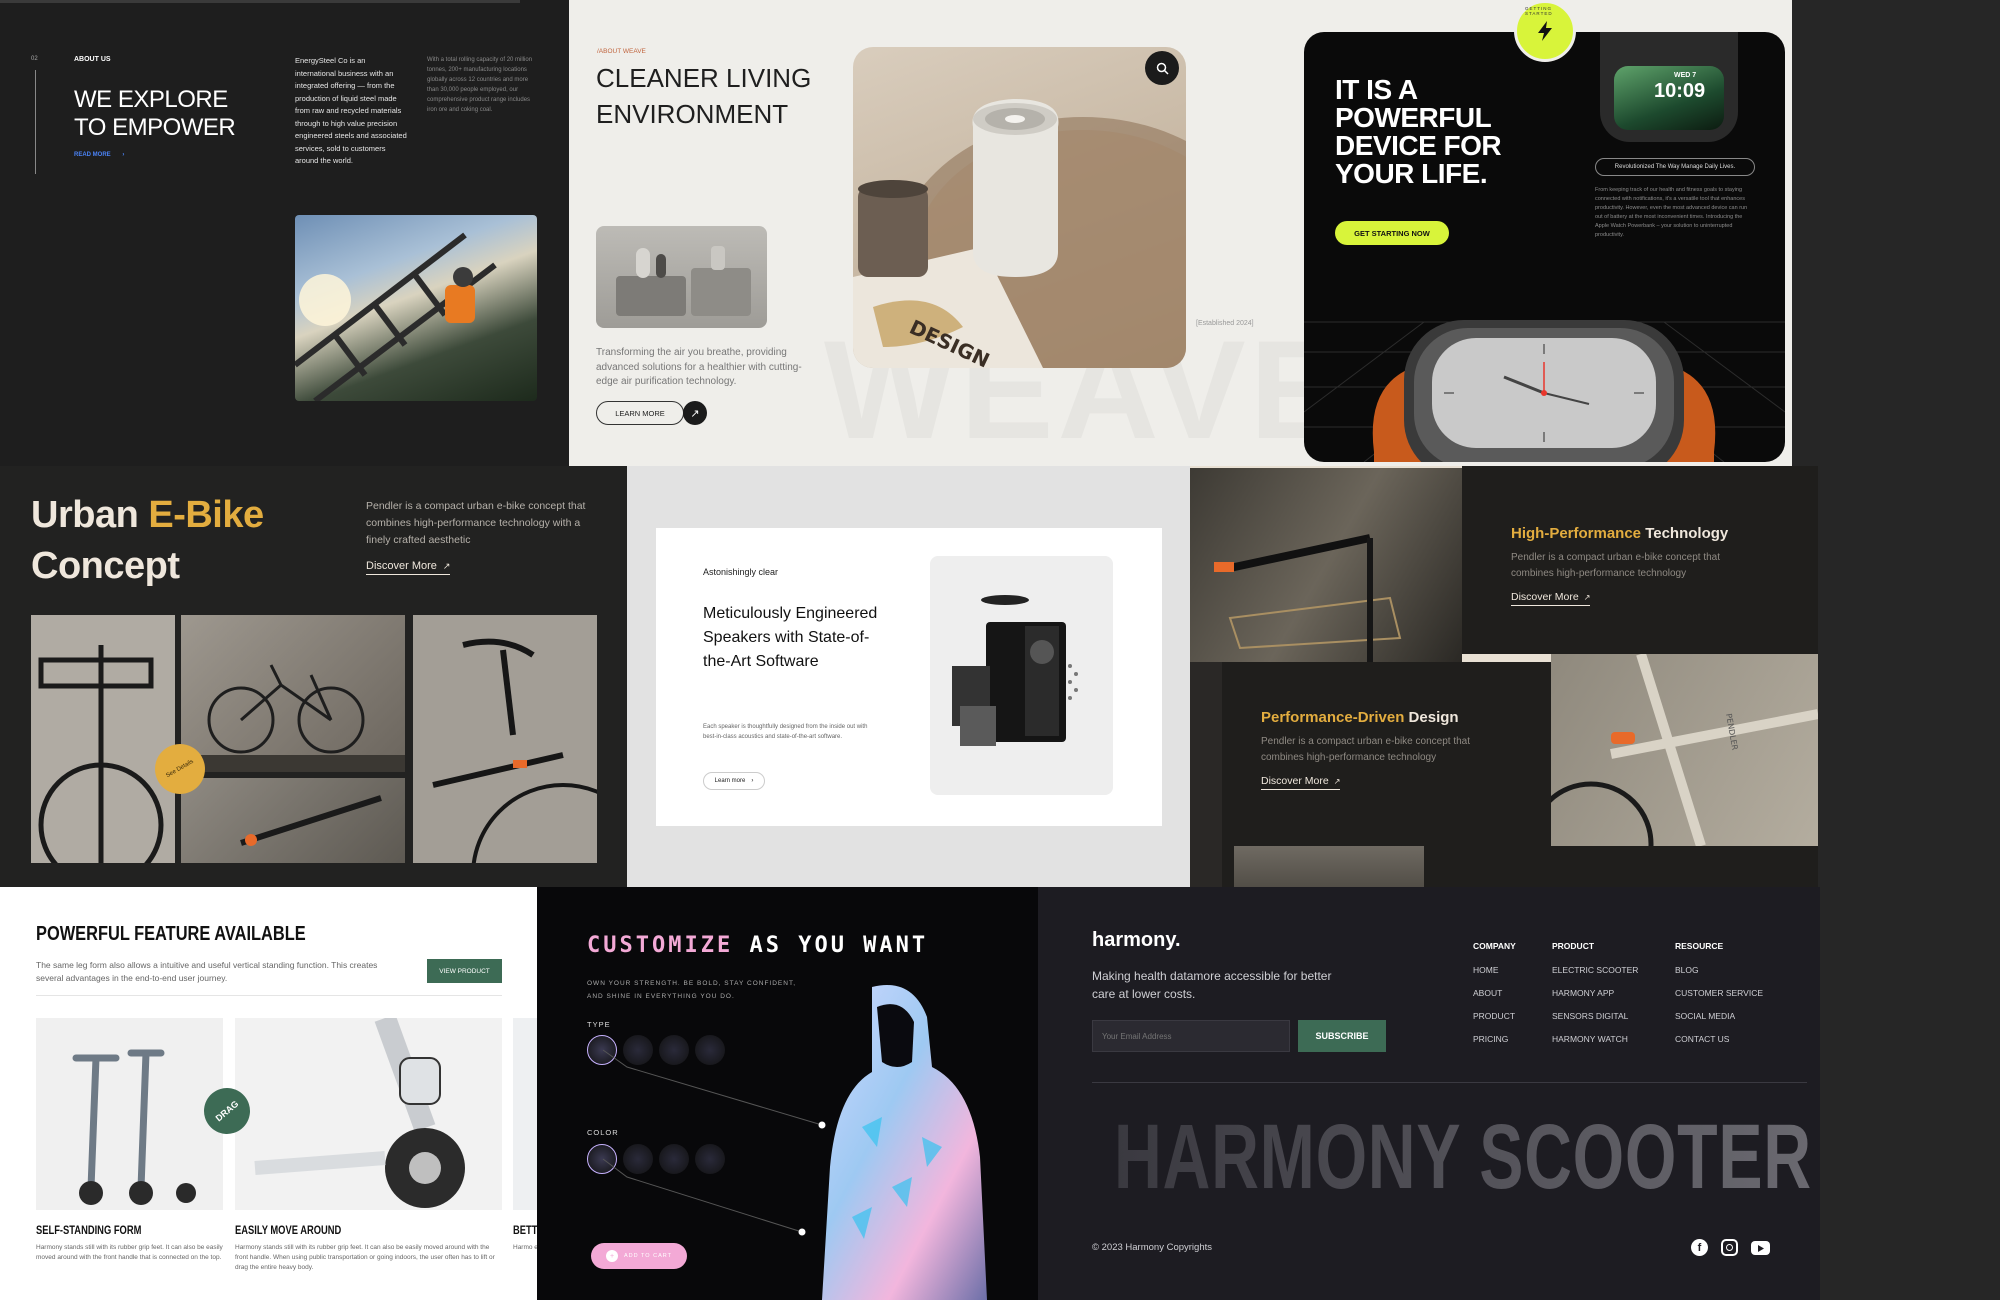 Image resolution: width=2000 pixels, height=1300 pixels. Describe the element at coordinates (621, 51) in the screenshot. I see `eyebrow-label: /ABOUT WEAVE` at that location.